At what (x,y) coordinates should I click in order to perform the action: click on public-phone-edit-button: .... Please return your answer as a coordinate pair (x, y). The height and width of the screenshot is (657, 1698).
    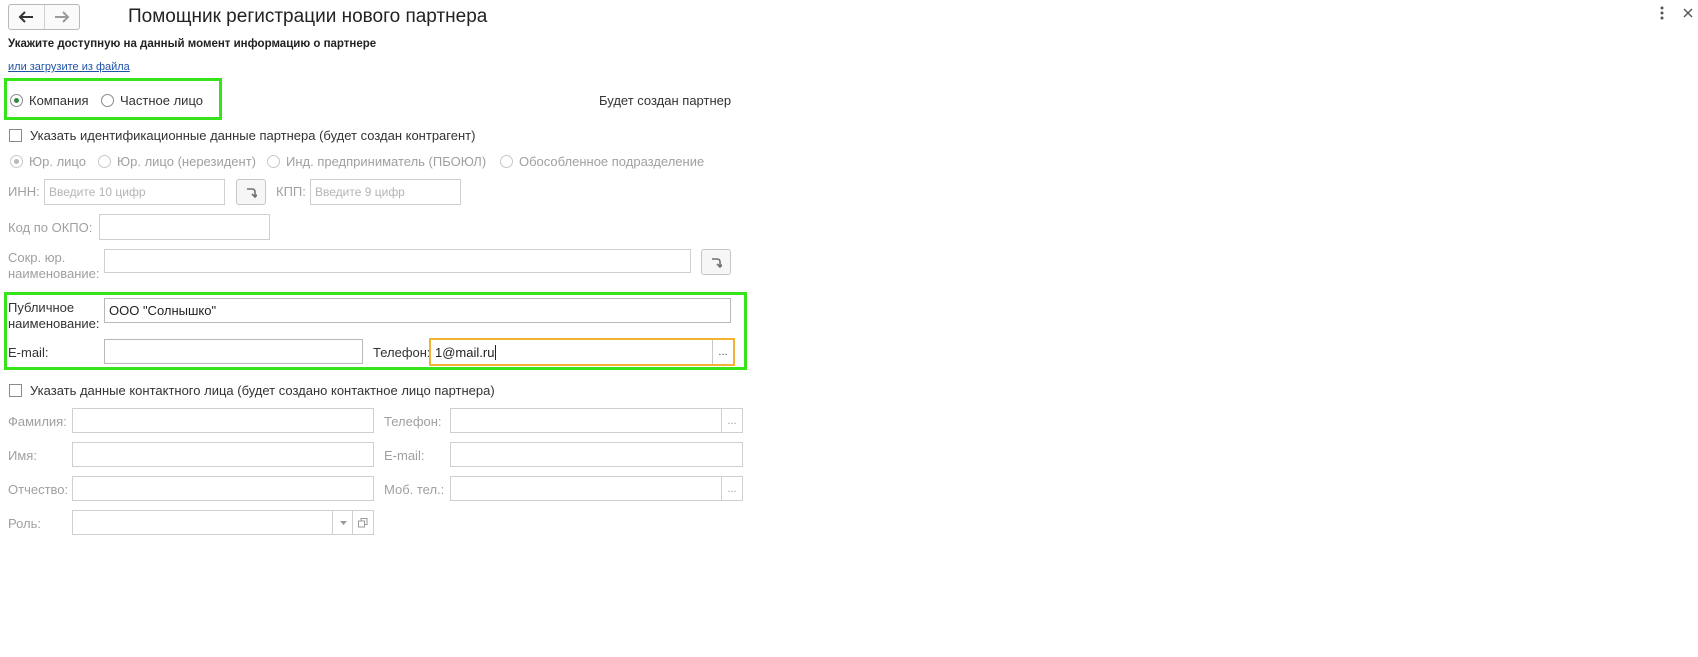
    Looking at the image, I should click on (722, 352).